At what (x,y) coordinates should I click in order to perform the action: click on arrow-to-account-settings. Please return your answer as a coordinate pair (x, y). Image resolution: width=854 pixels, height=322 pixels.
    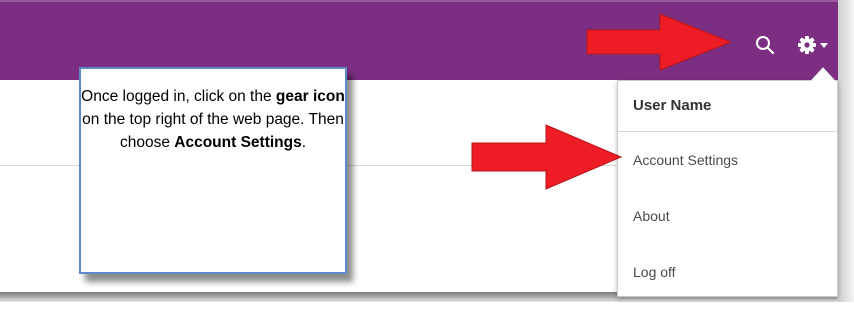
    Looking at the image, I should click on (547, 157).